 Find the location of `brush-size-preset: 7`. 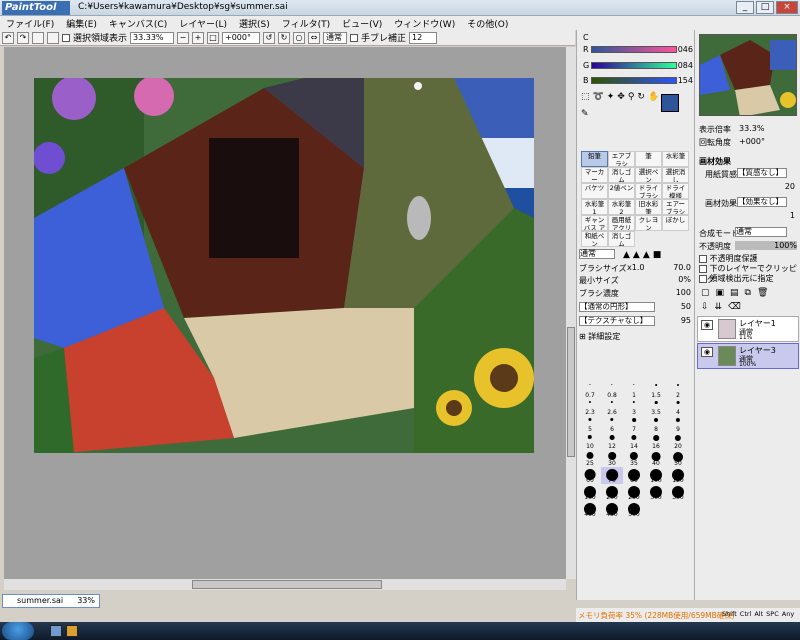

brush-size-preset: 7 is located at coordinates (634, 424).